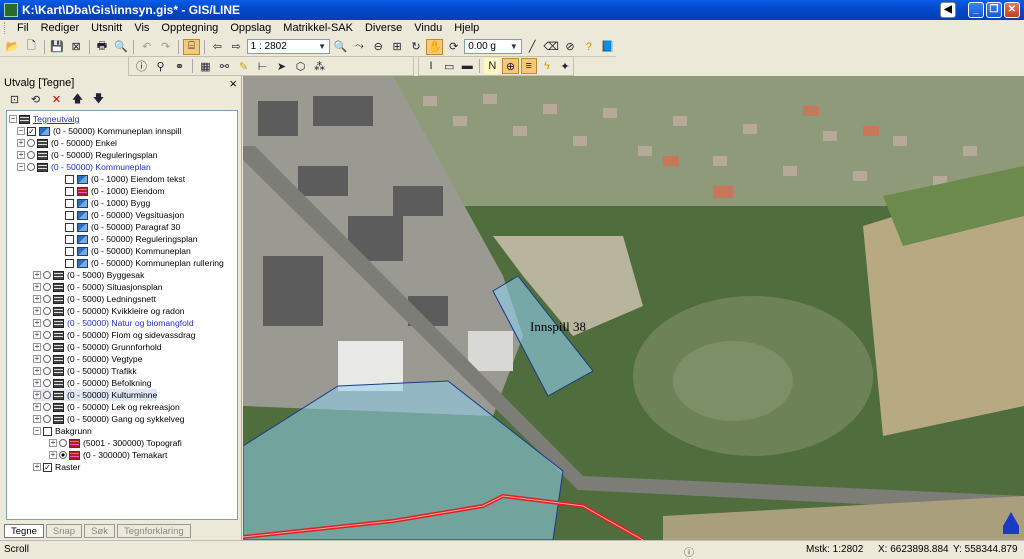 The width and height of the screenshot is (1024, 559). I want to click on menu-hjelp: Hjelp, so click(466, 28).